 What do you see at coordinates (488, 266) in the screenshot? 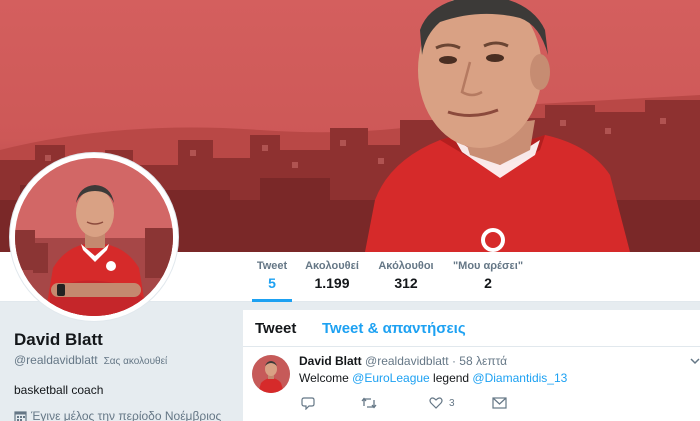
I see `stat-label: "Μου αρέσει"` at bounding box center [488, 266].